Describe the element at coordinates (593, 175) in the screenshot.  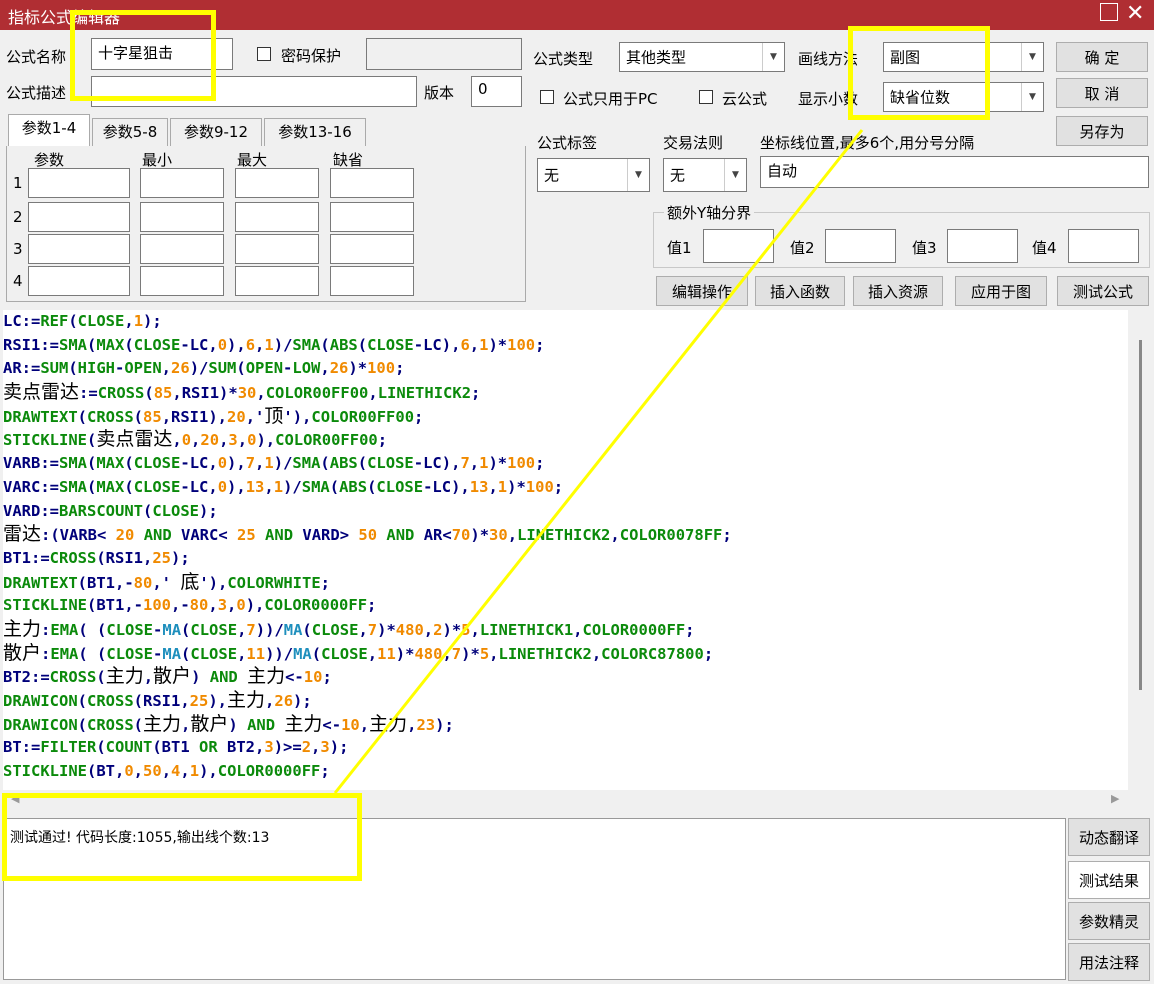
I see `formula-tag-select: 无 ▼` at that location.